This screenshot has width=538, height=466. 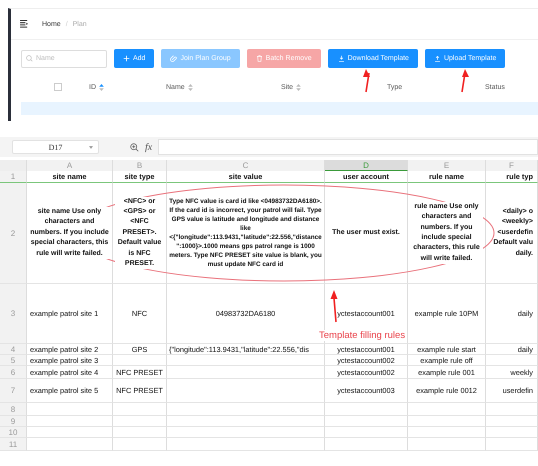 I want to click on upload-icon, so click(x=437, y=58).